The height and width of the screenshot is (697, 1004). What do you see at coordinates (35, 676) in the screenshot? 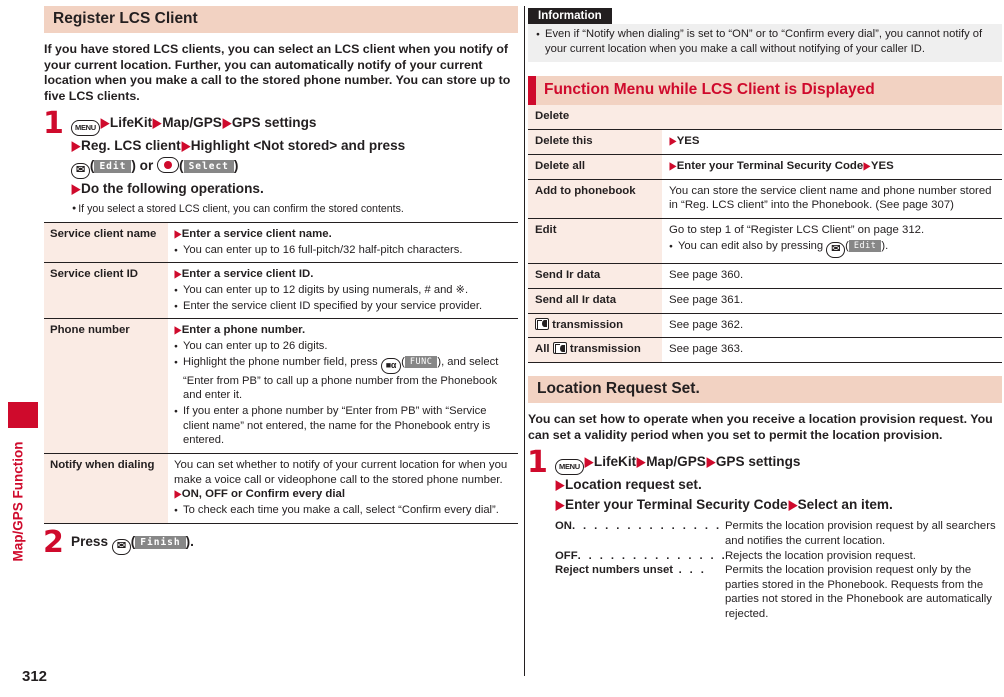
I see `page-number: 312` at bounding box center [35, 676].